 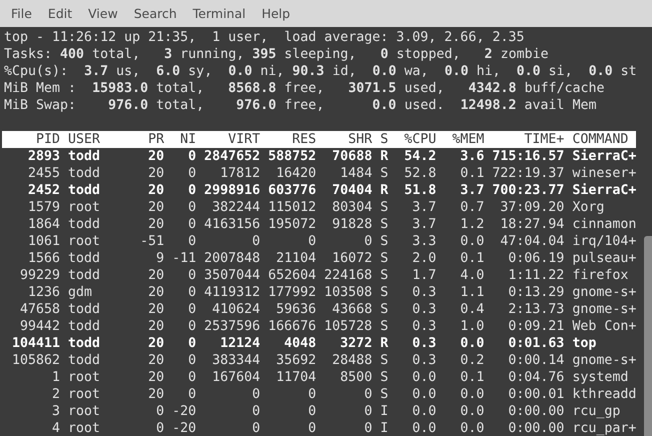 I want to click on table-cell-text: 12124, so click(x=239, y=343).